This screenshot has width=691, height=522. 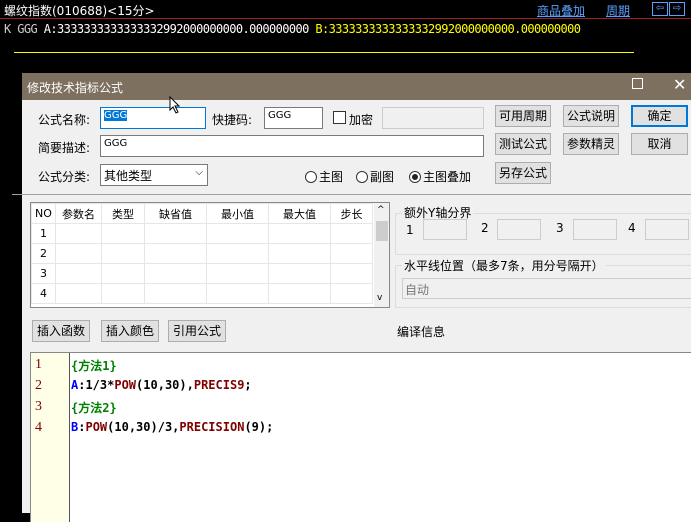 What do you see at coordinates (523, 116) in the screenshot?
I see `periods-button: 可用周期` at bounding box center [523, 116].